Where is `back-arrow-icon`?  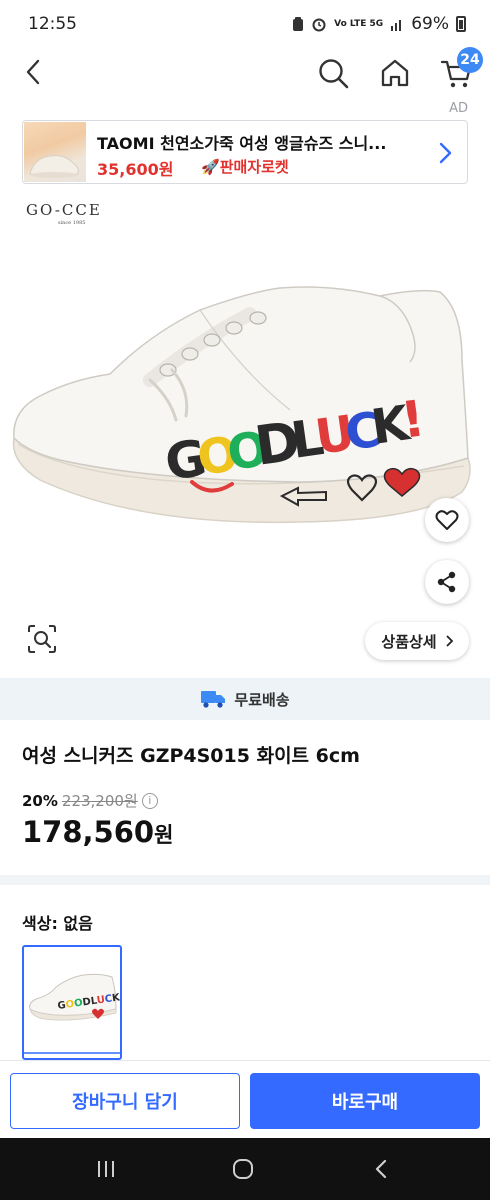
back-arrow-icon is located at coordinates (34, 72).